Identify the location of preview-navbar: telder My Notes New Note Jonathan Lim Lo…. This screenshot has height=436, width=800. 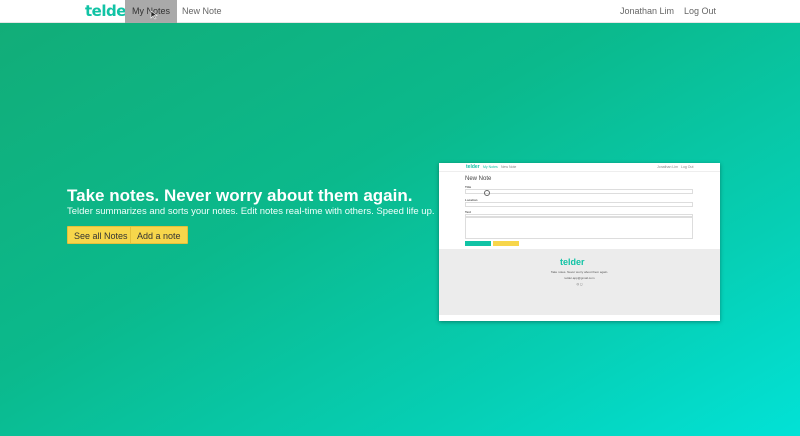
(579, 167).